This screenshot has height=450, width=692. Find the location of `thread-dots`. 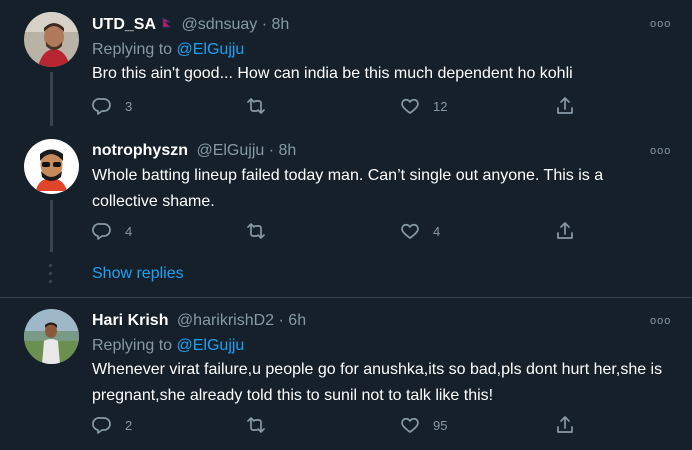

thread-dots is located at coordinates (51, 276).